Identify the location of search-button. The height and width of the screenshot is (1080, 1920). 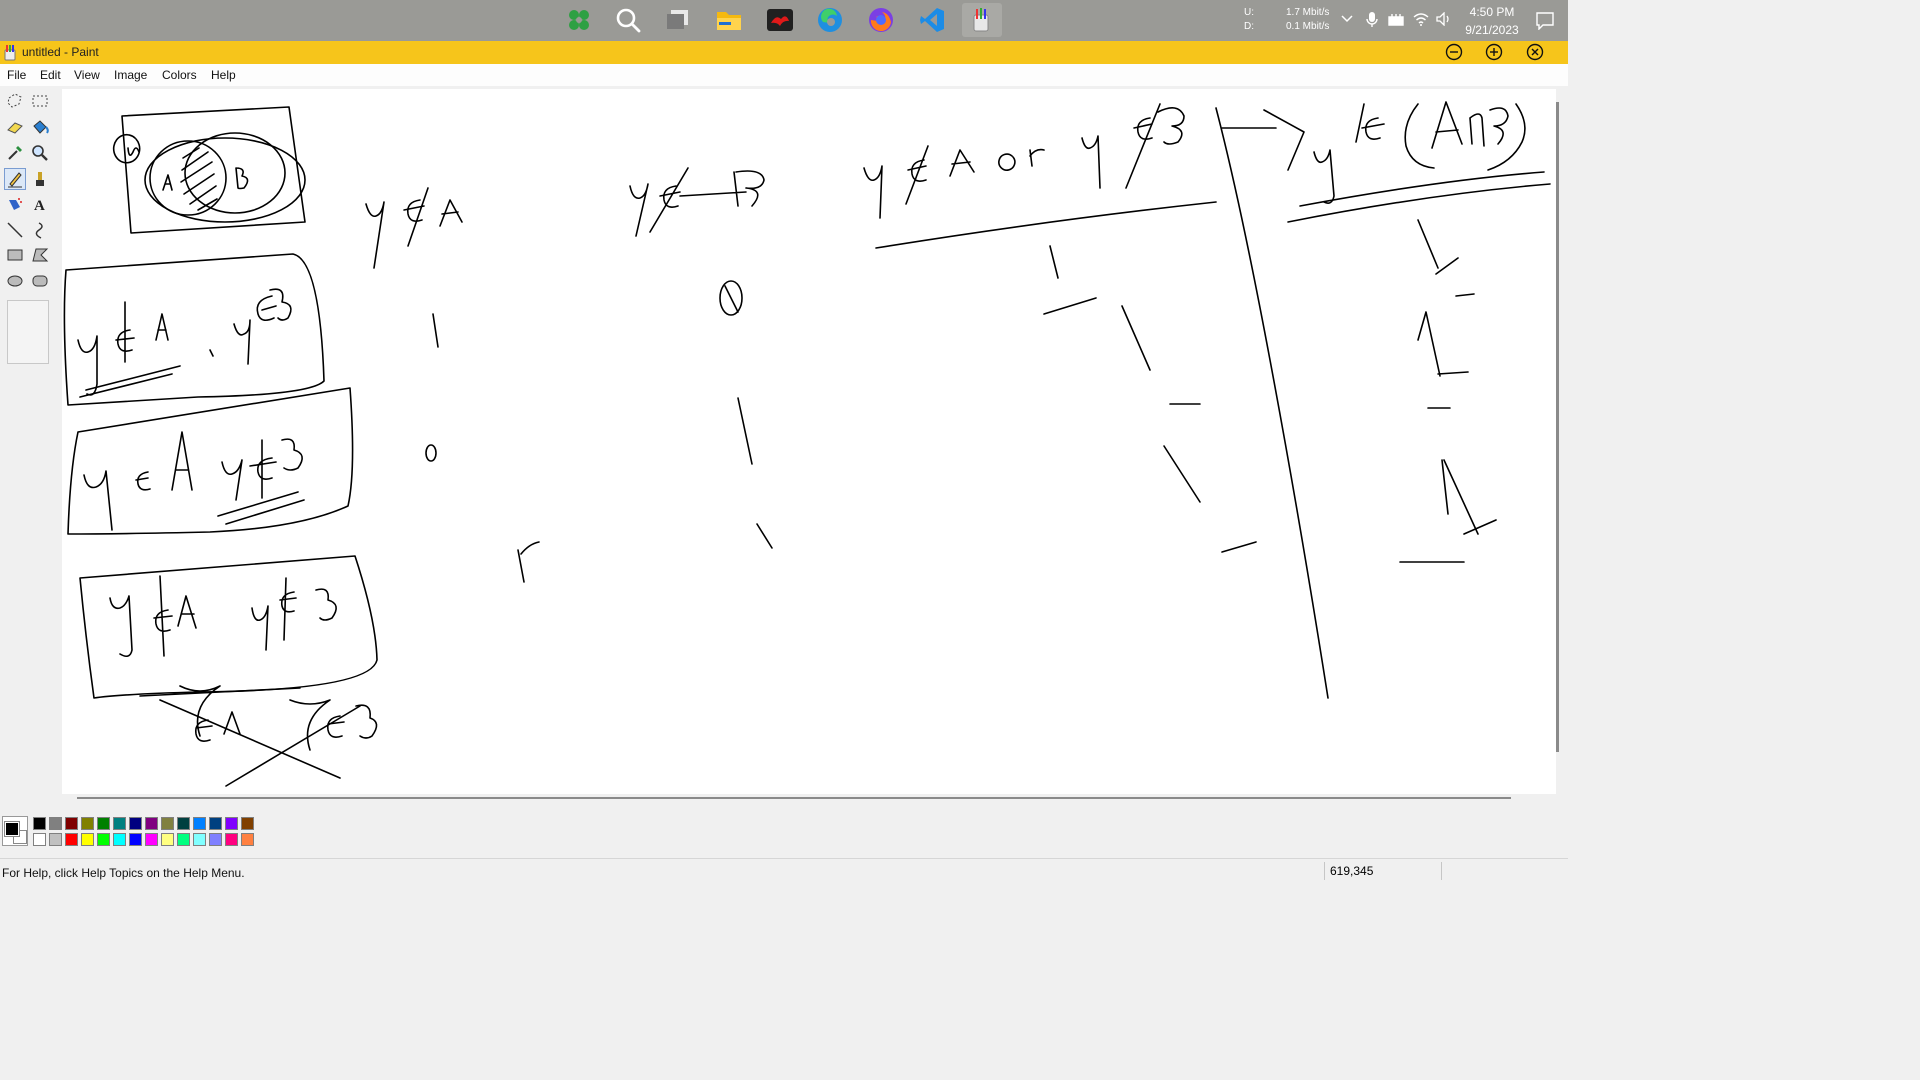
(628, 20).